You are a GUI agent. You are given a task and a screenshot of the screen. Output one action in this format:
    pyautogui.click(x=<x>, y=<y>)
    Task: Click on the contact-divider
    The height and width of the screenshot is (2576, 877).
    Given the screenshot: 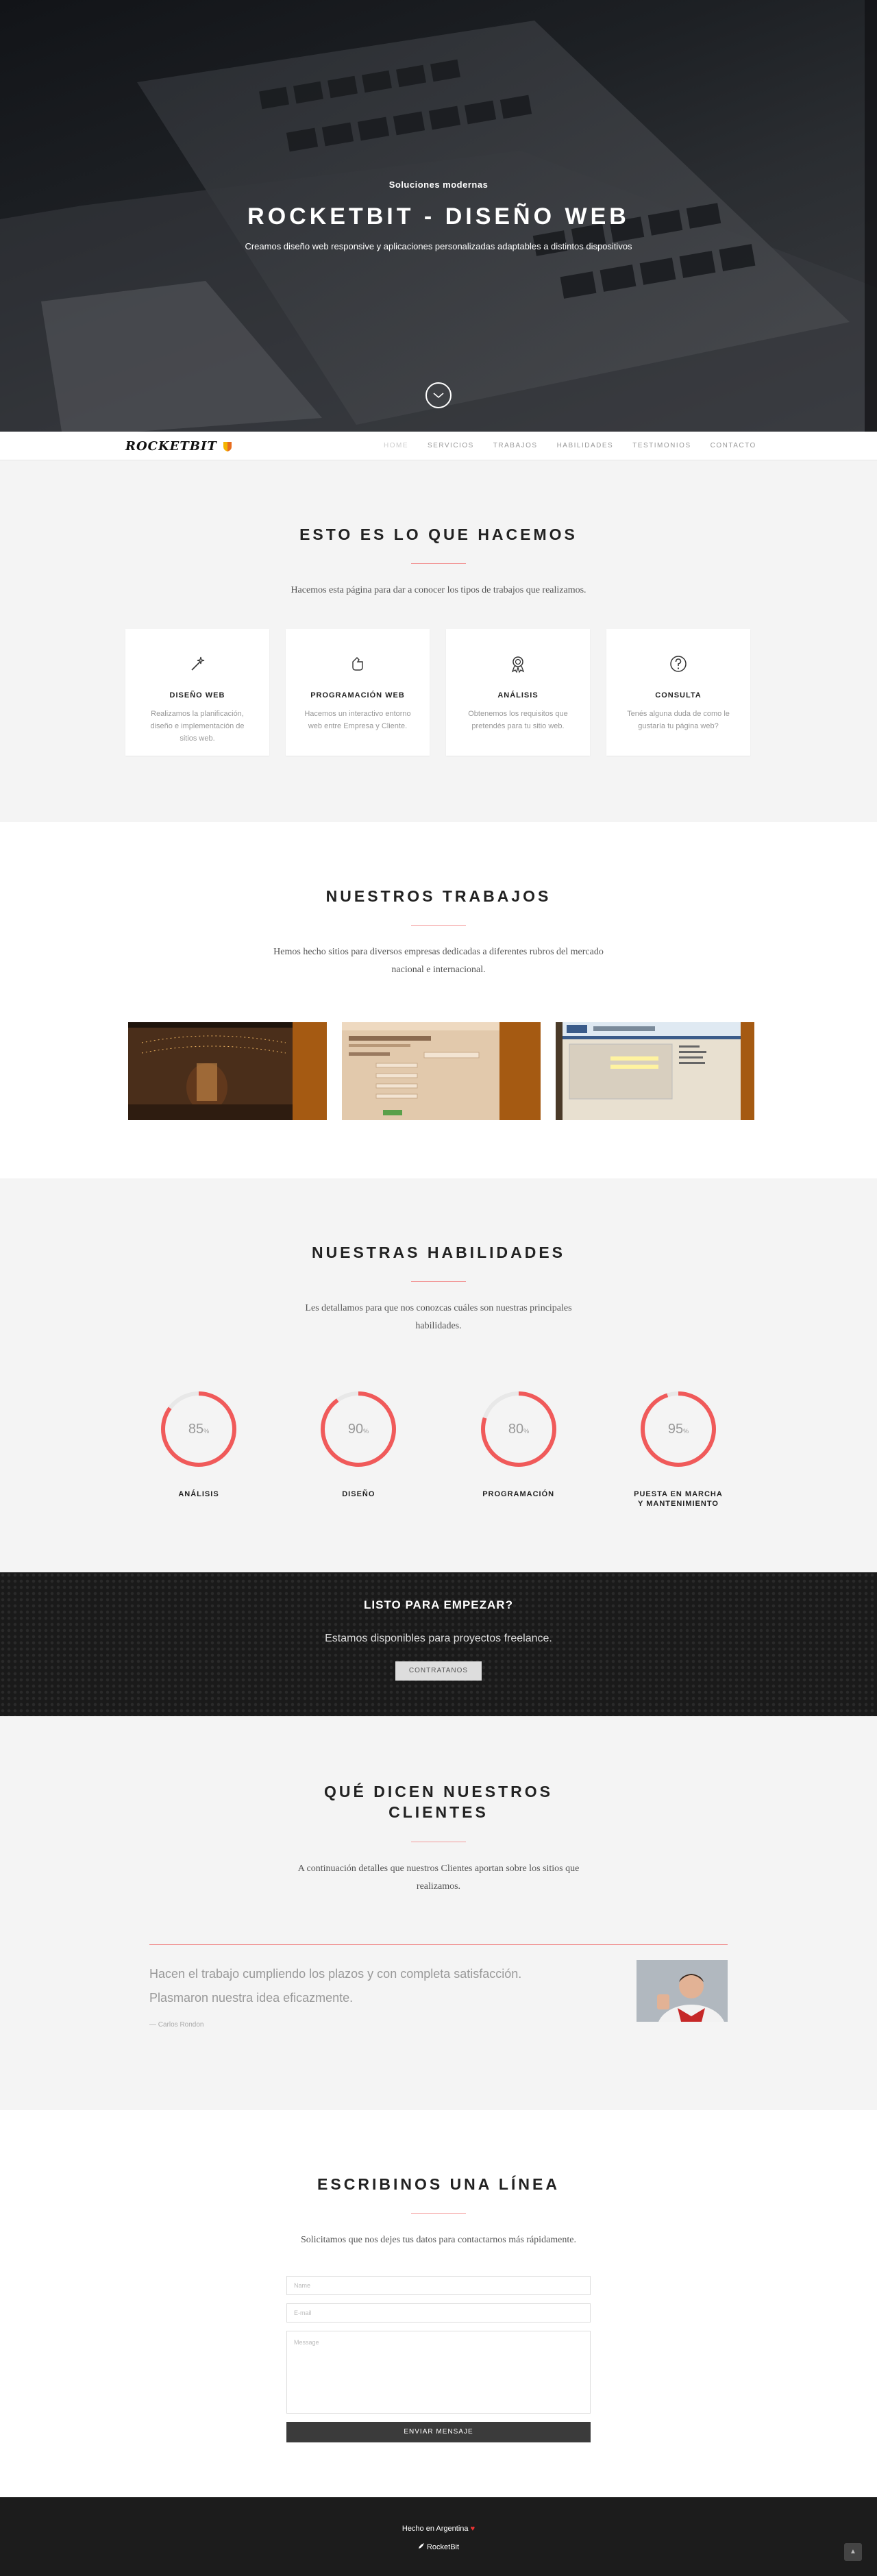 What is the action you would take?
    pyautogui.click(x=438, y=2213)
    